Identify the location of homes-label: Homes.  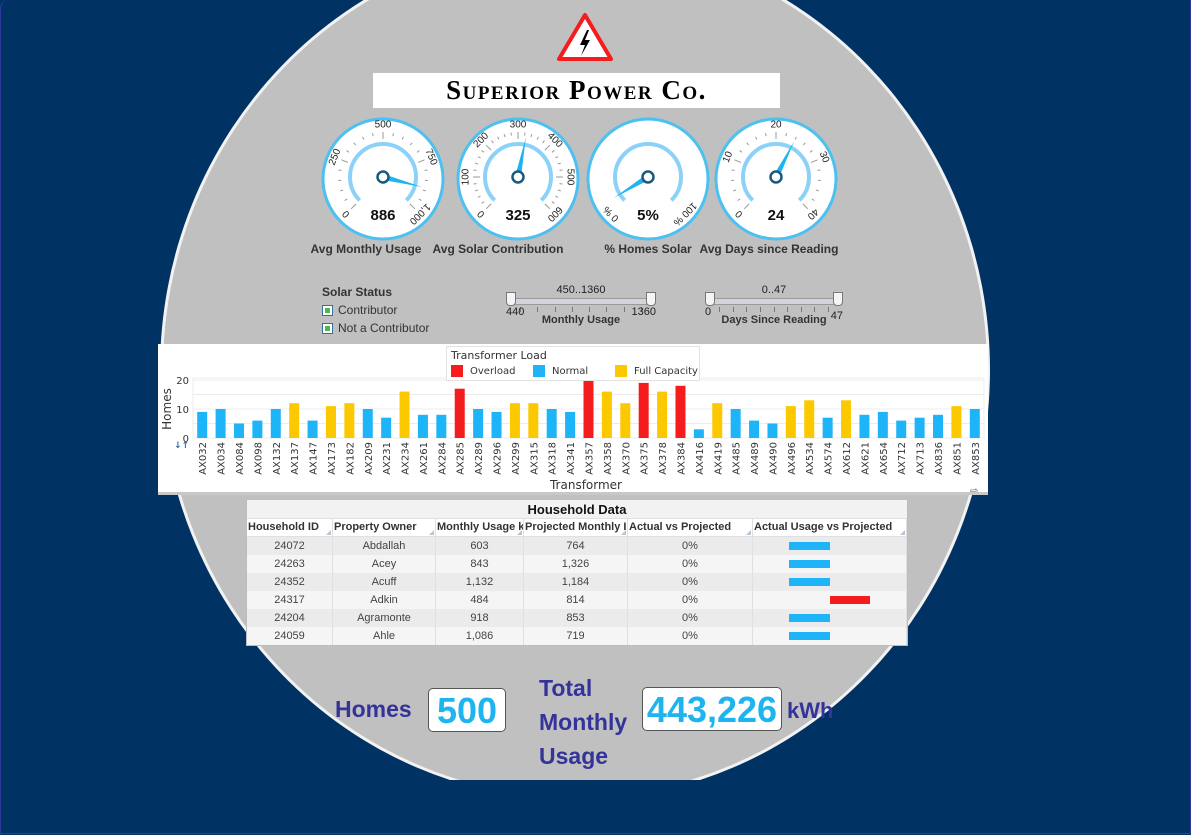
(373, 709).